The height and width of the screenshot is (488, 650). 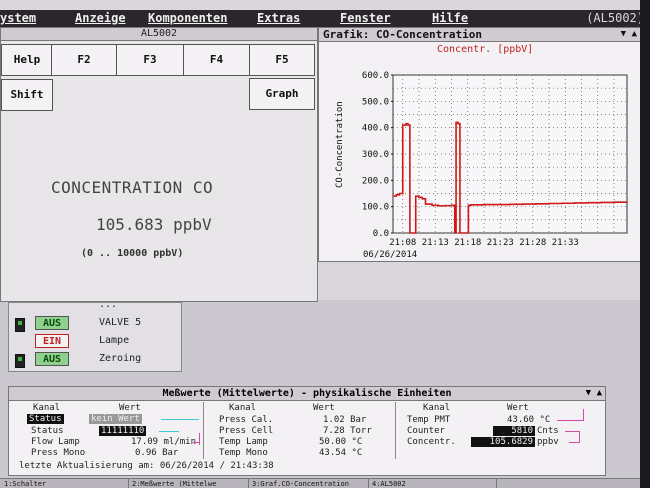 What do you see at coordinates (518, 408) in the screenshot?
I see `col3-wert-header: Wert` at bounding box center [518, 408].